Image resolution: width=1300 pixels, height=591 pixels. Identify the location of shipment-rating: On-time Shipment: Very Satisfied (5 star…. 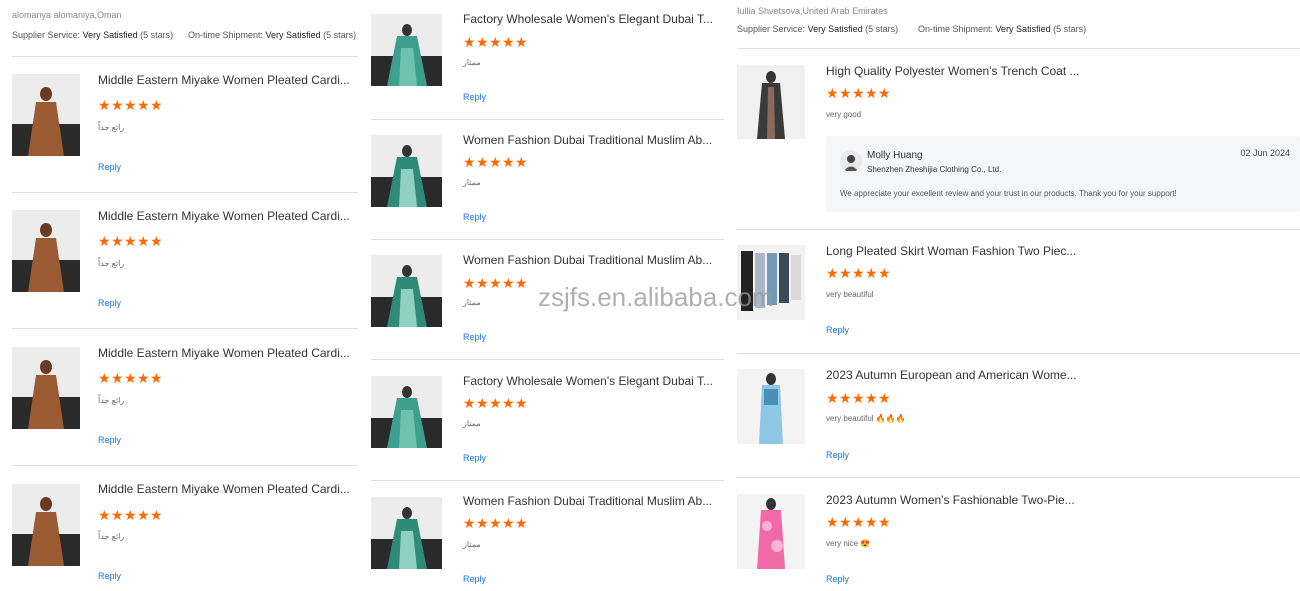
(1002, 29).